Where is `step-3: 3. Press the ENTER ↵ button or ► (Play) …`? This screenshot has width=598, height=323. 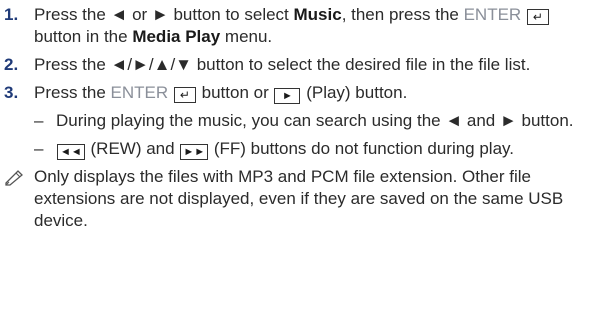 step-3: 3. Press the ENTER ↵ button or ► (Play) … is located at coordinates (299, 93).